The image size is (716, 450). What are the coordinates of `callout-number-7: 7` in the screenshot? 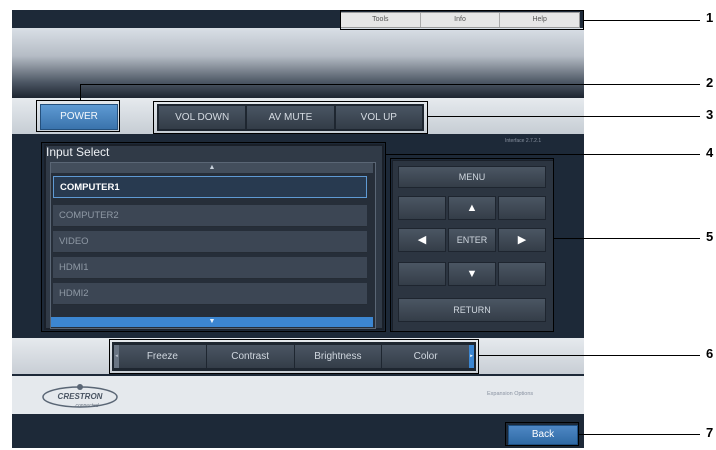 It's located at (710, 432).